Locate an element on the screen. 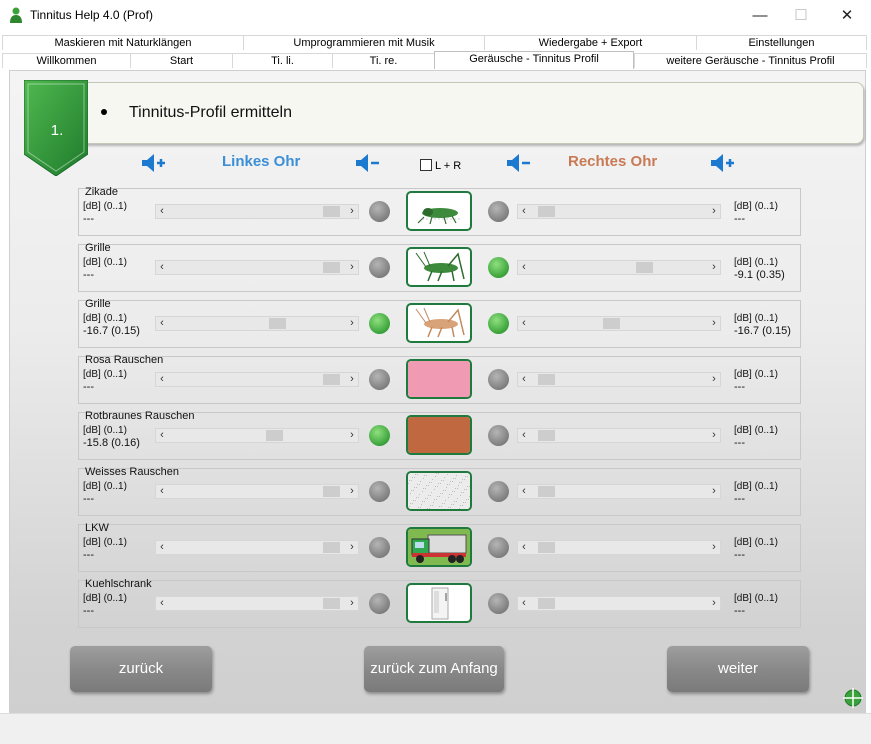 This screenshot has height=744, width=871. tab-einstellungen: Einstellungen is located at coordinates (781, 42).